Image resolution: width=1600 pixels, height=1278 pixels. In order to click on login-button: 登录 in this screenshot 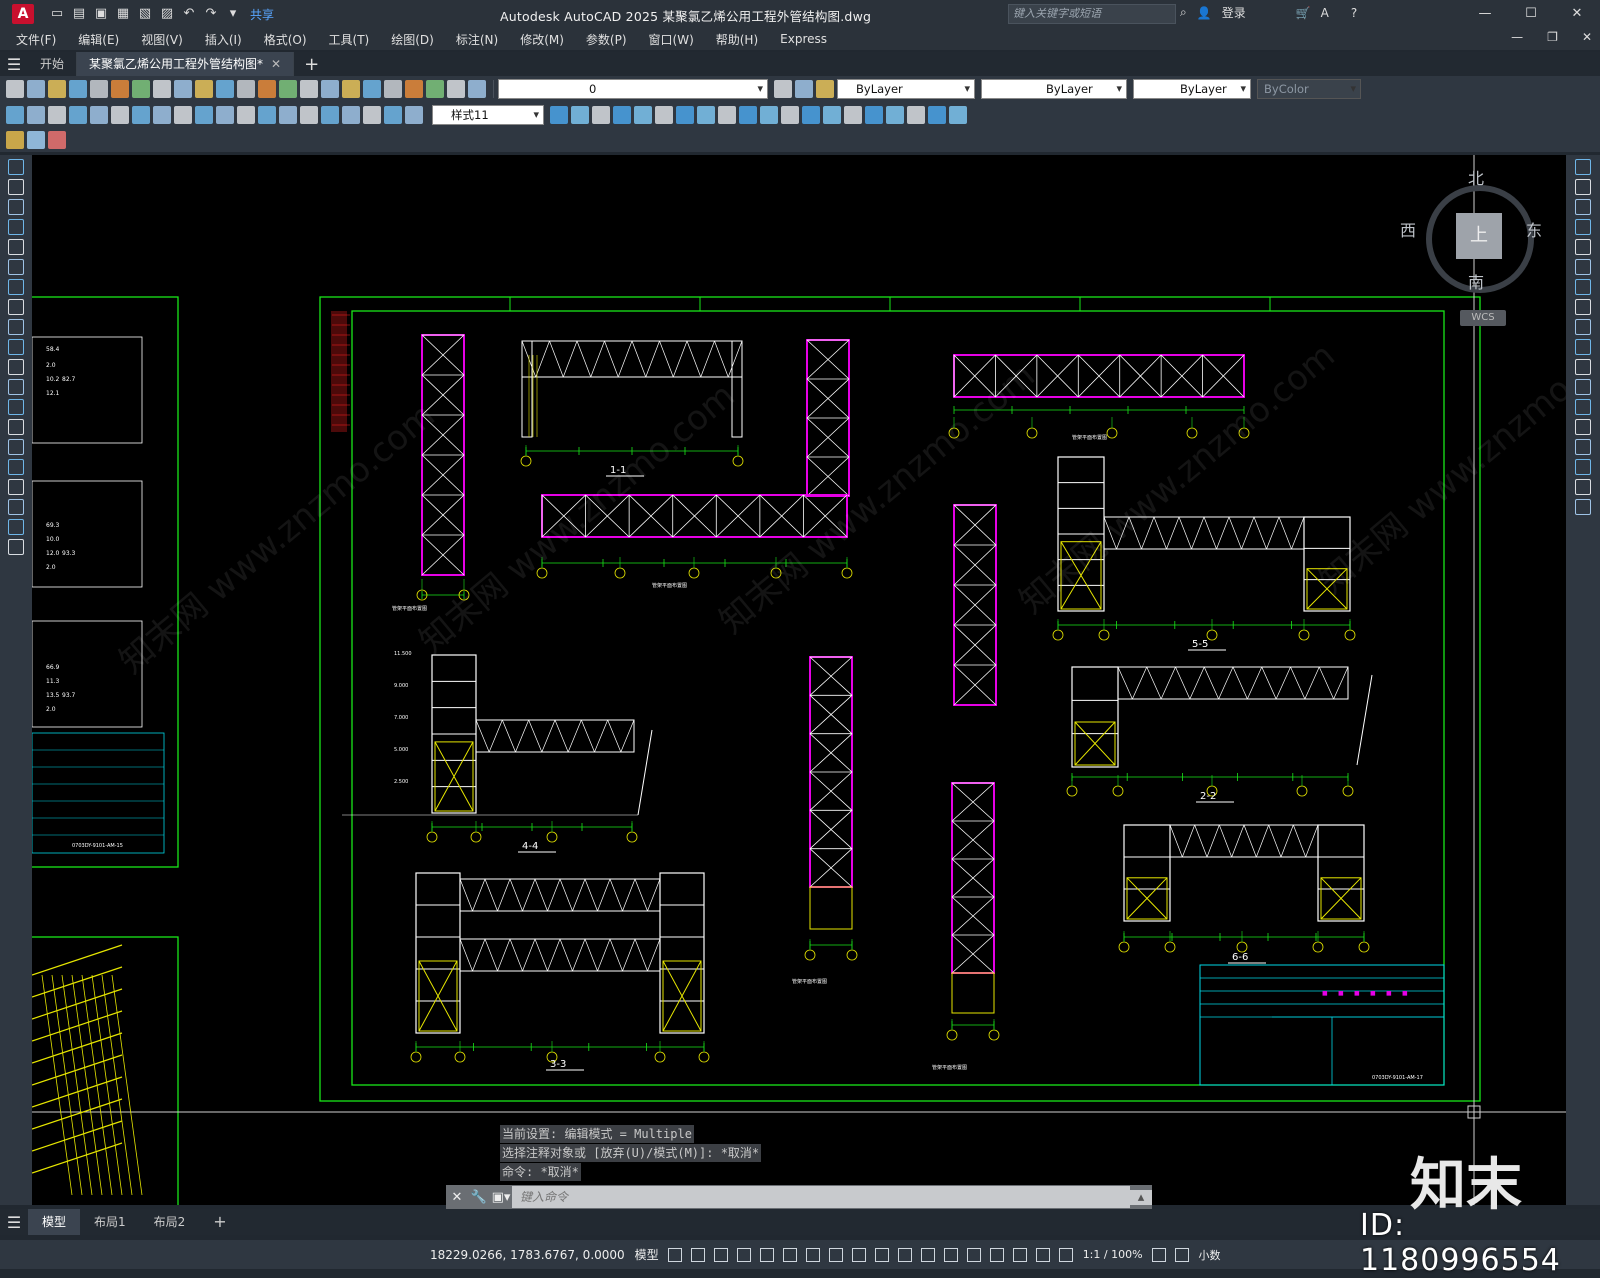, I will do `click(1234, 12)`.